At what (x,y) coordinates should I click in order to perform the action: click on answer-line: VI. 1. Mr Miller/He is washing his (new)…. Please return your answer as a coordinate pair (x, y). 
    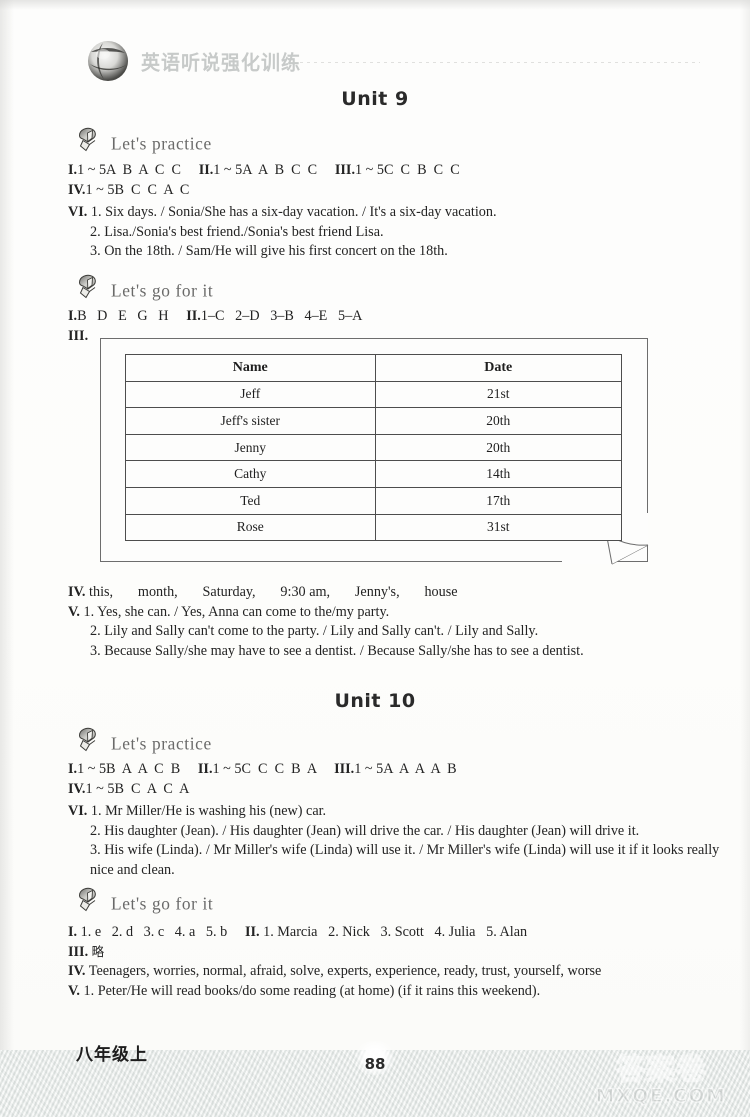
    Looking at the image, I should click on (398, 812).